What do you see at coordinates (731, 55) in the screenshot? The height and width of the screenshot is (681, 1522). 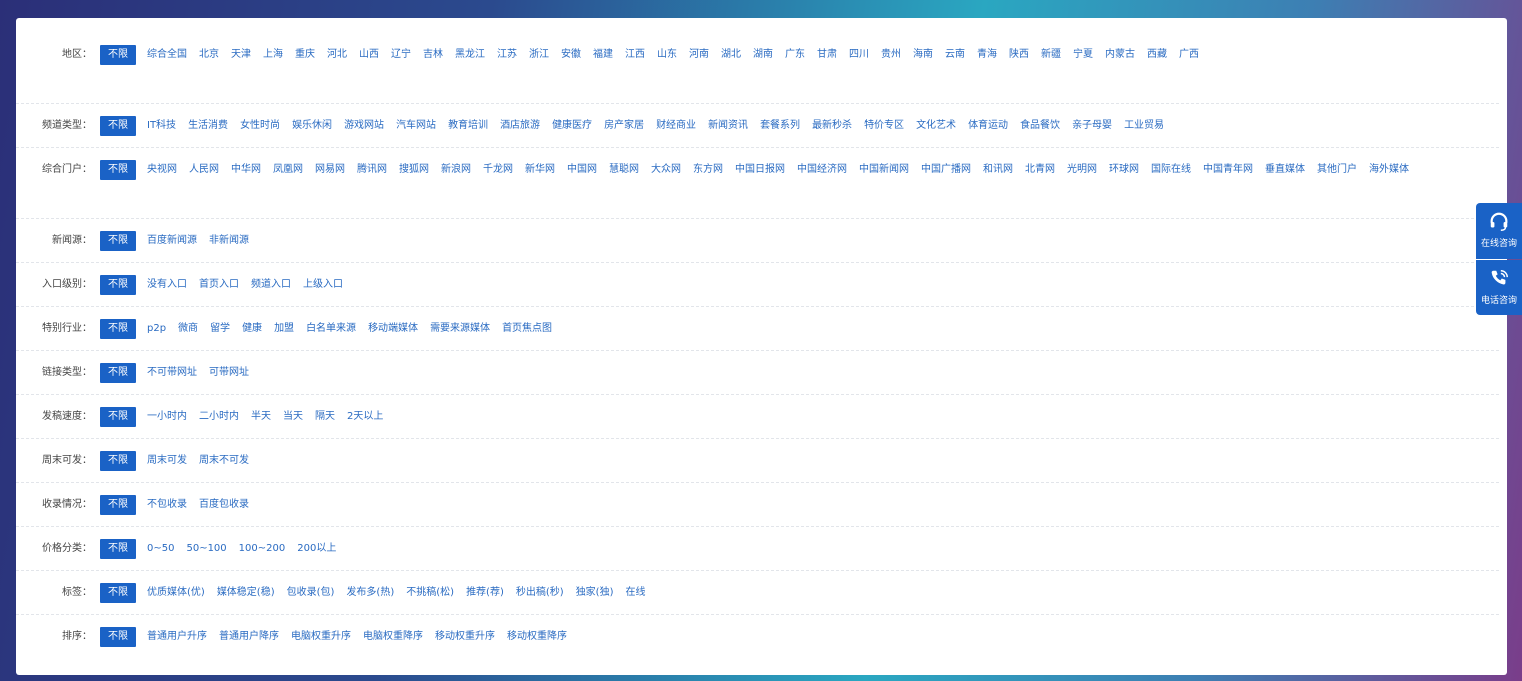 I see `filter-option: 湖北` at bounding box center [731, 55].